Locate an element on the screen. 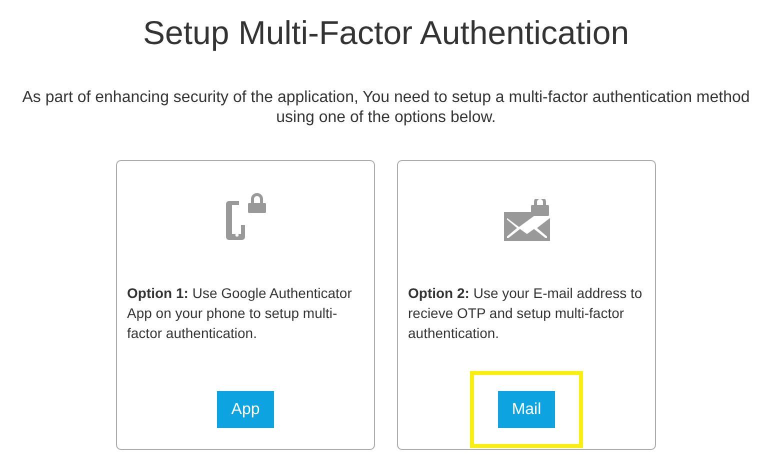  mail-lock-icon is located at coordinates (526, 220).